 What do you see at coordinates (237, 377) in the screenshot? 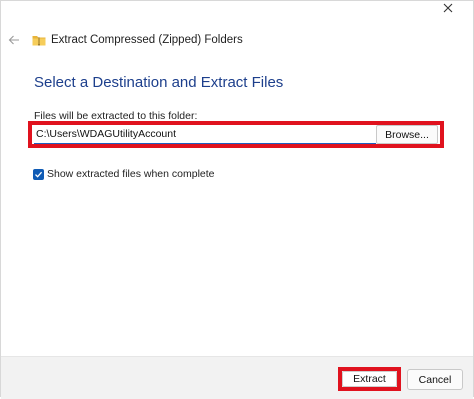
I see `dialog-footer` at bounding box center [237, 377].